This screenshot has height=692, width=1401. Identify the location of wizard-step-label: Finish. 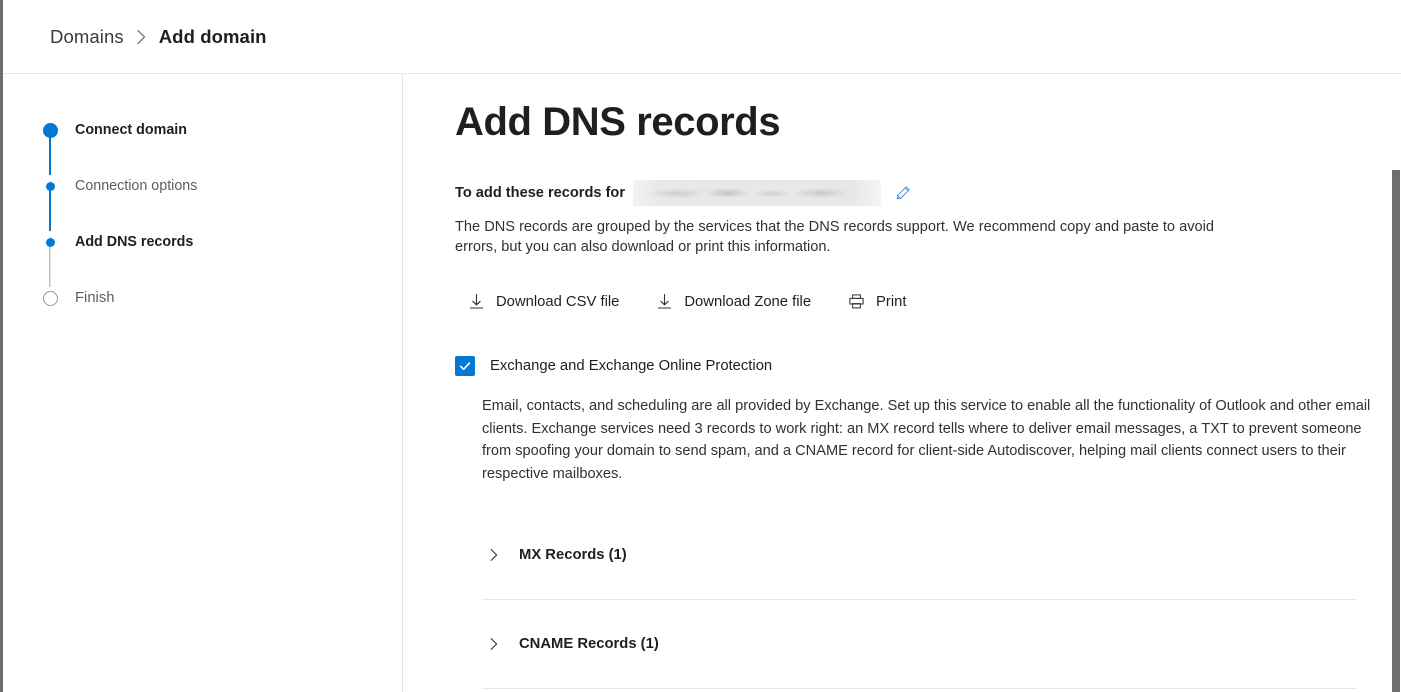
(95, 298).